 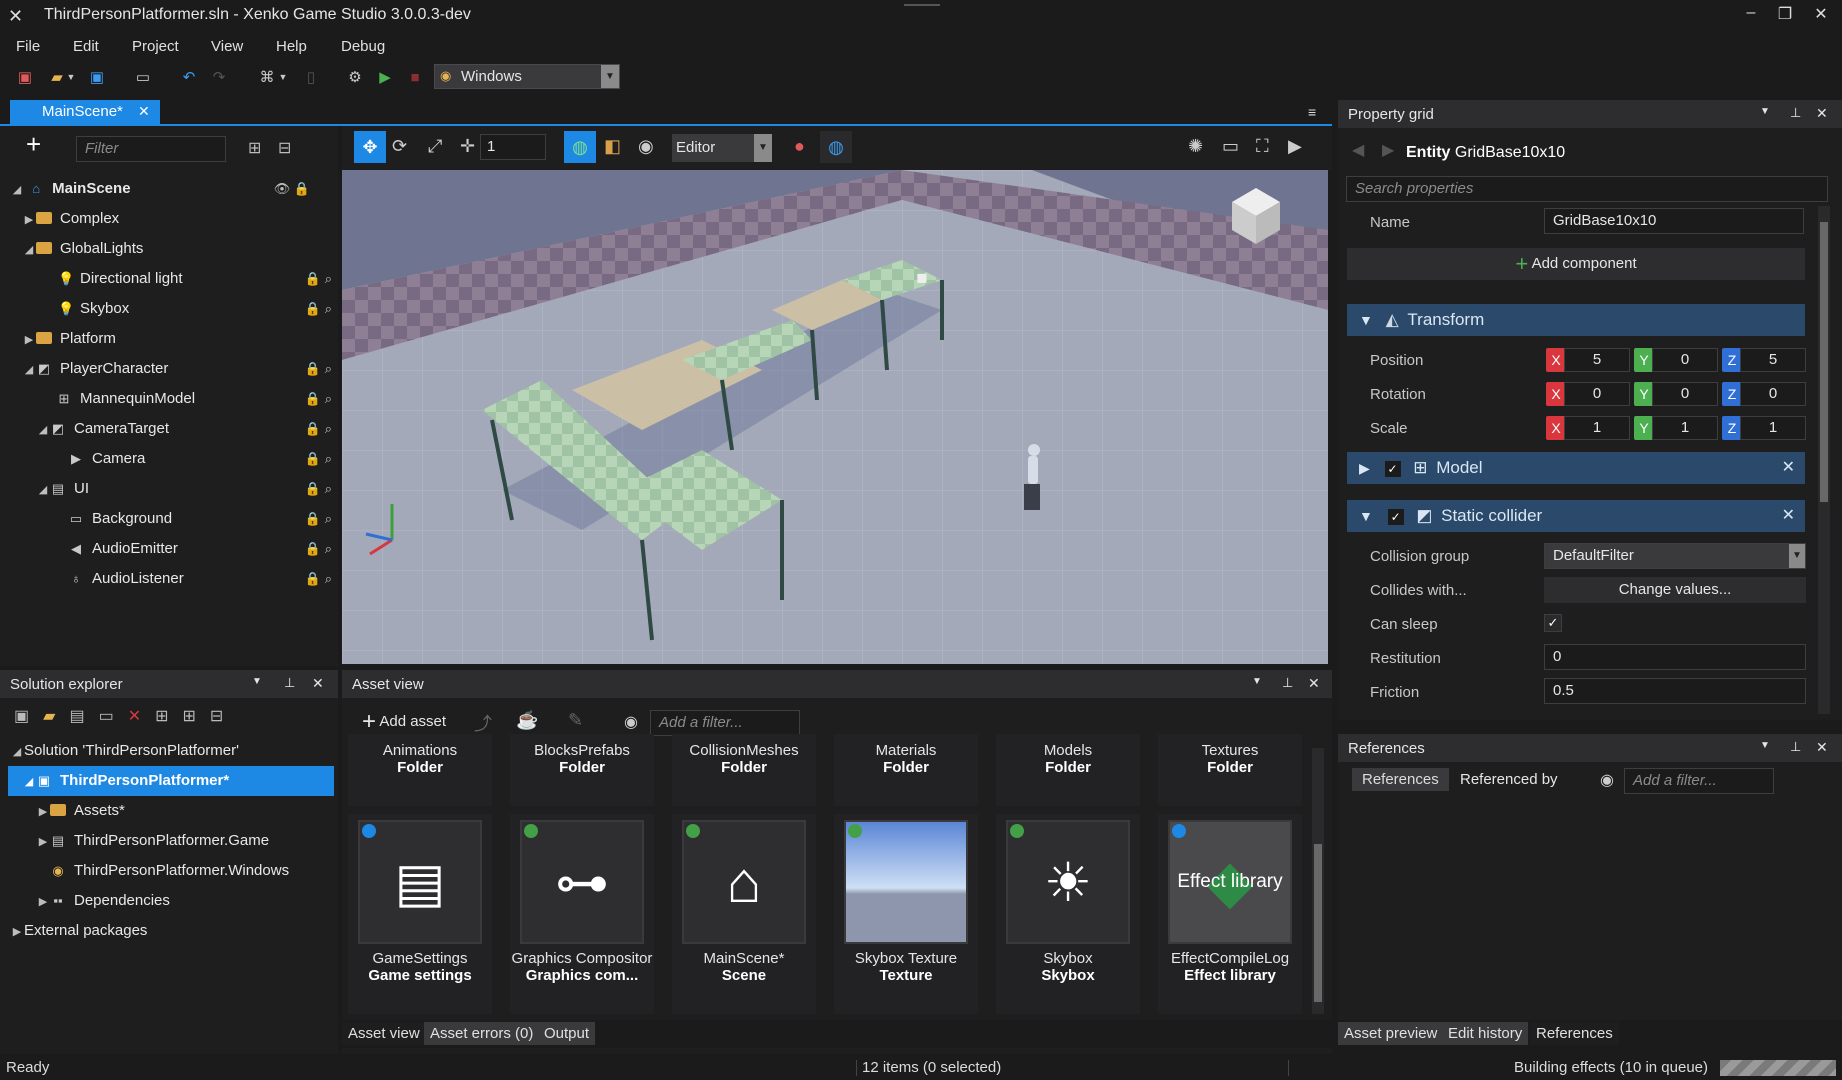 I want to click on tree-item-playercharacter: ◢ ◩ PlayerCharacter 🔒 ⌕, so click(x=177, y=369).